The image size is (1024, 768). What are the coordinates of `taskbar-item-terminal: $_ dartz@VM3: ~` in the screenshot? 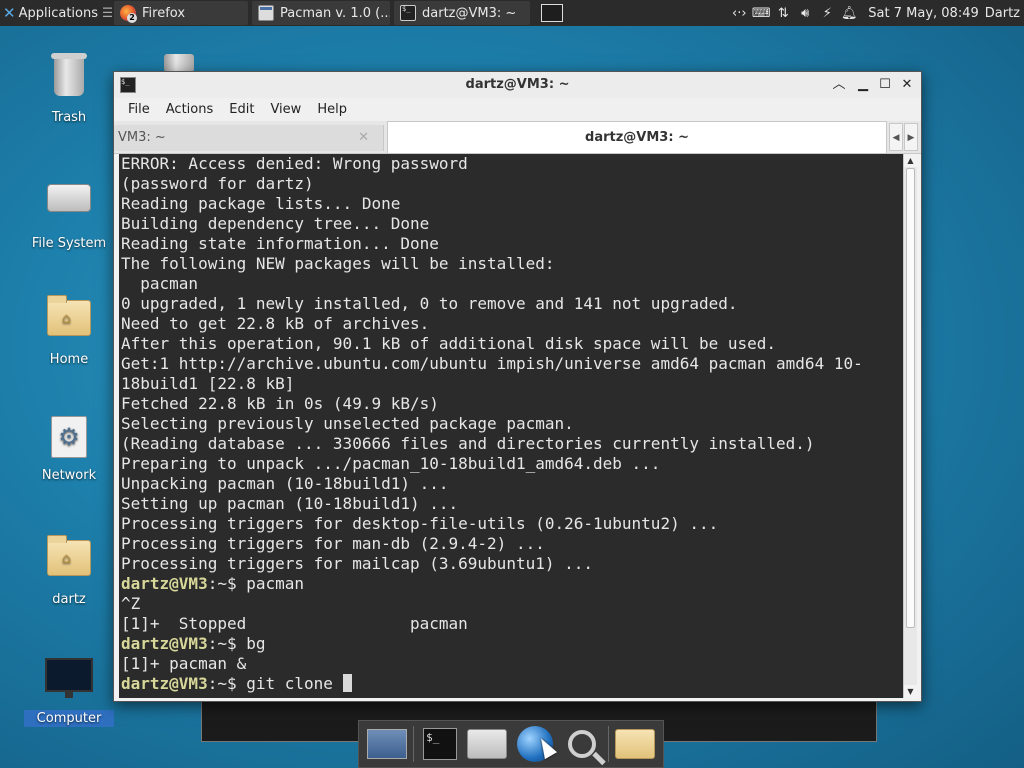 It's located at (462, 13).